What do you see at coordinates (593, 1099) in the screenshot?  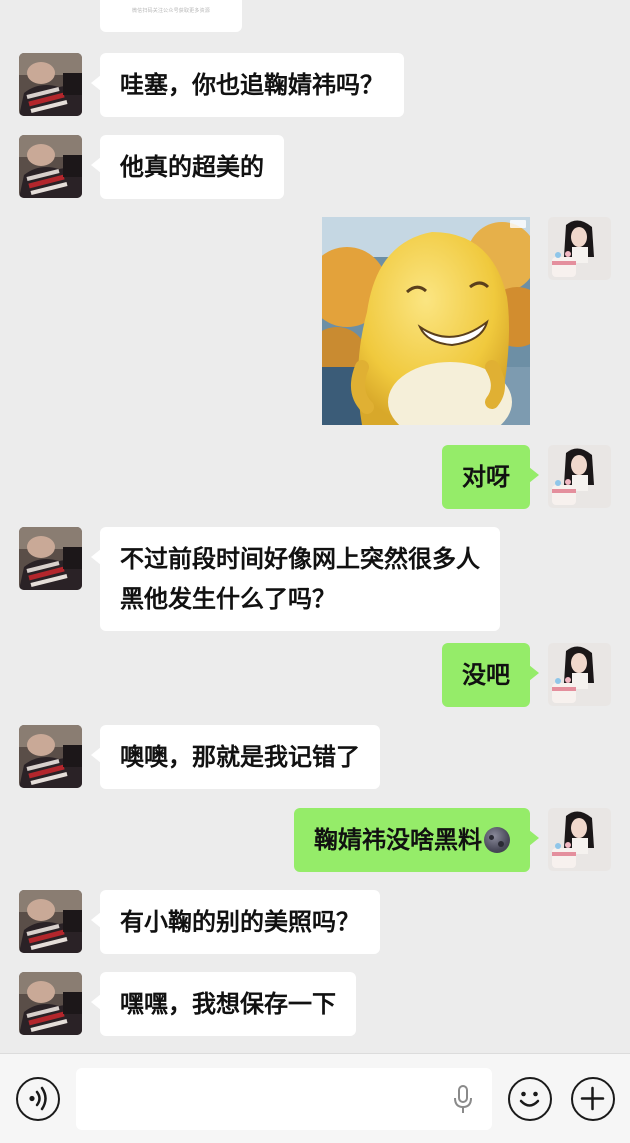 I see `plus-icon` at bounding box center [593, 1099].